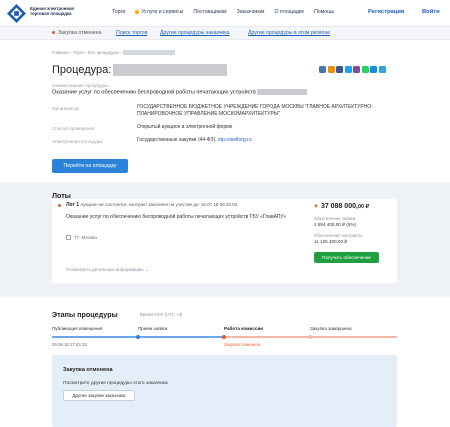  I want to click on lot-price: ▼ 37 088 000,00 ₽, so click(341, 206).